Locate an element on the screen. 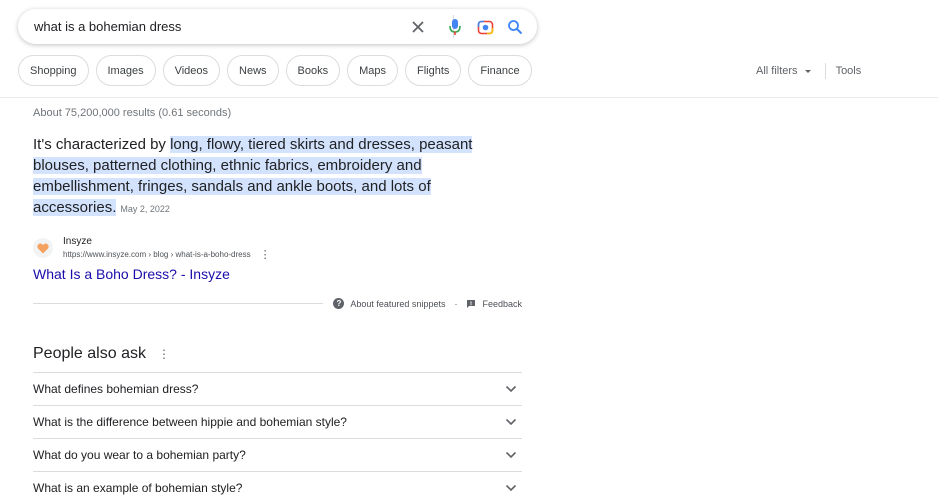 The height and width of the screenshot is (501, 938). search-icon is located at coordinates (515, 27).